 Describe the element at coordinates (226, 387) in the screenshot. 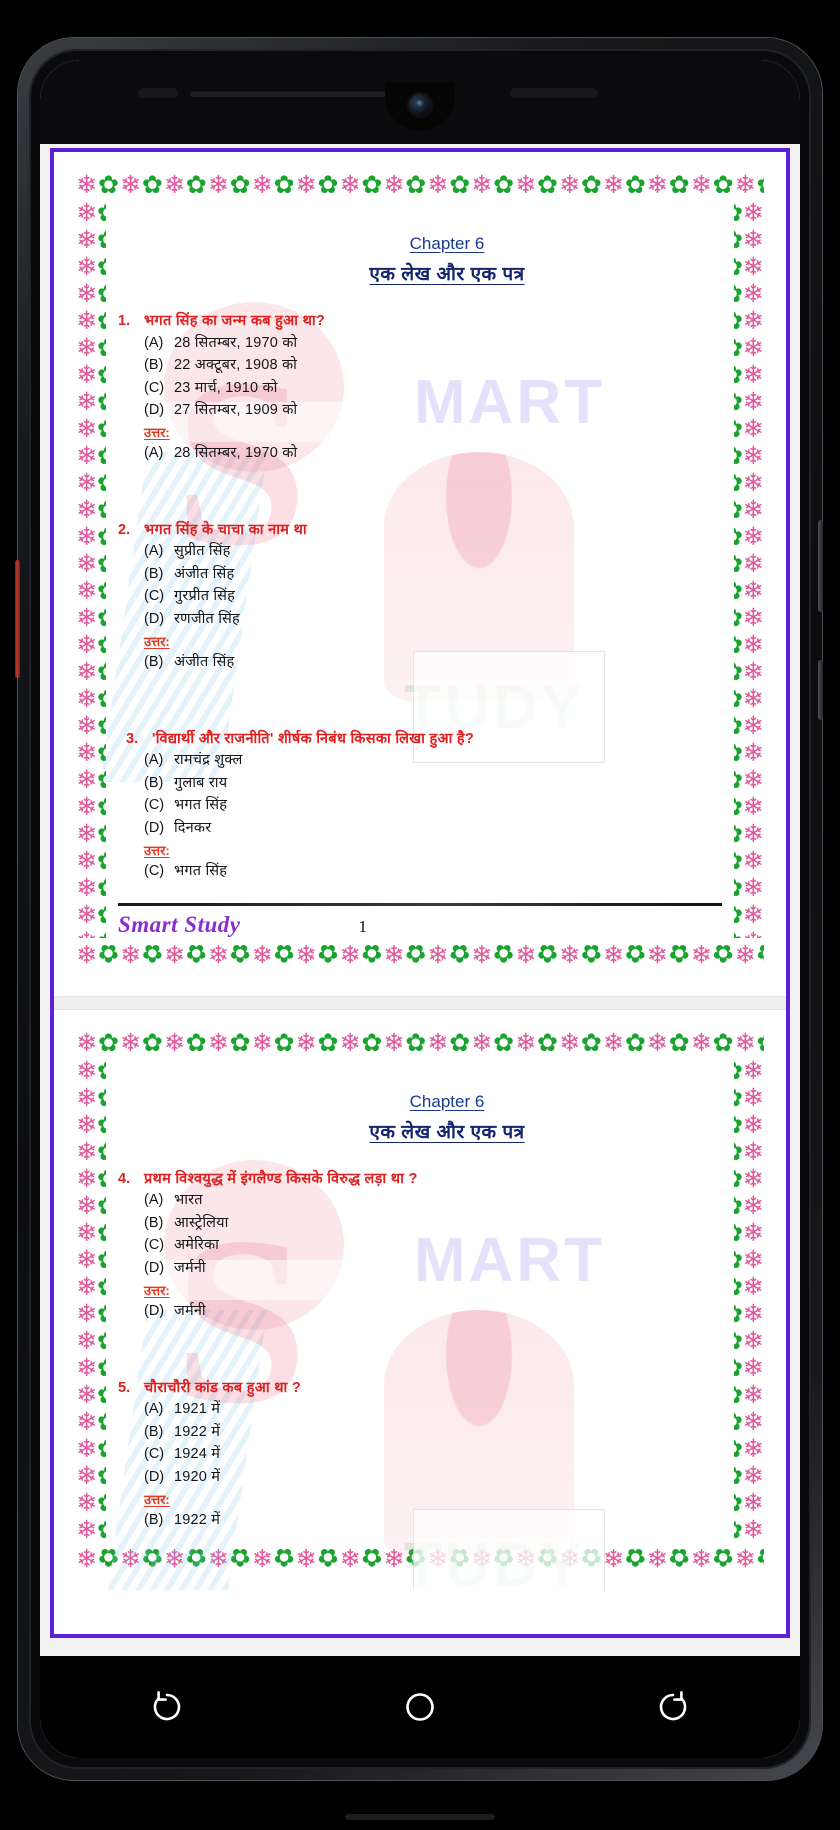

I see `option-value: 23 मार्च, 1910 को` at that location.